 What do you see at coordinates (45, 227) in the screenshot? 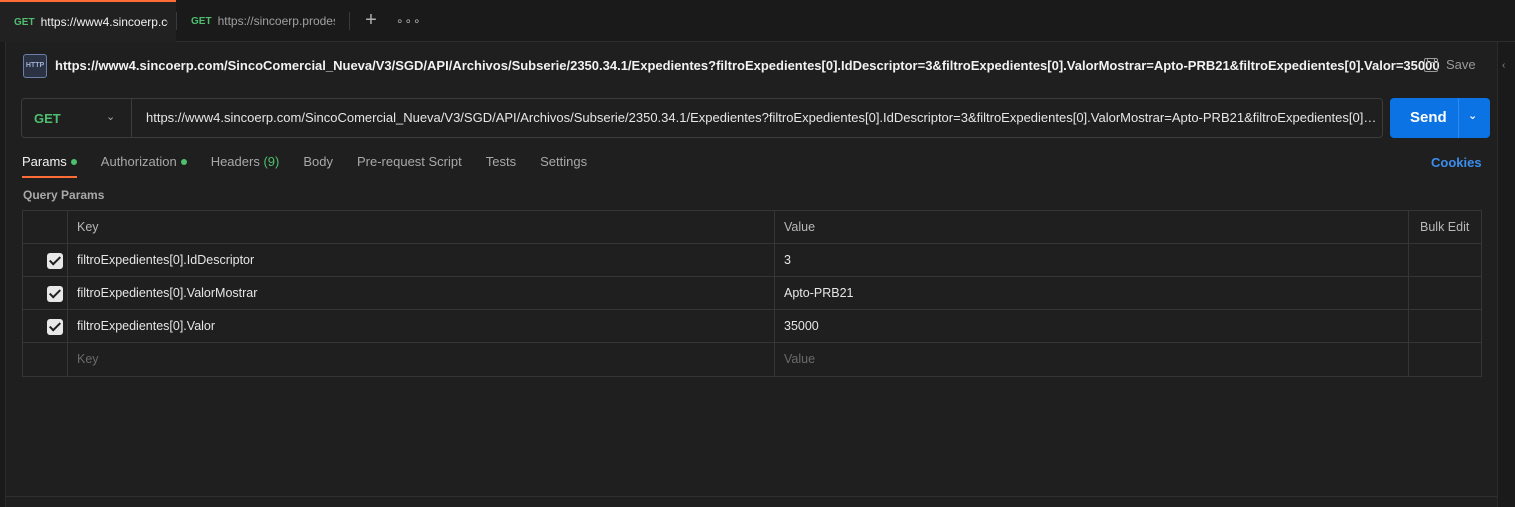
I see `header-check-cell` at bounding box center [45, 227].